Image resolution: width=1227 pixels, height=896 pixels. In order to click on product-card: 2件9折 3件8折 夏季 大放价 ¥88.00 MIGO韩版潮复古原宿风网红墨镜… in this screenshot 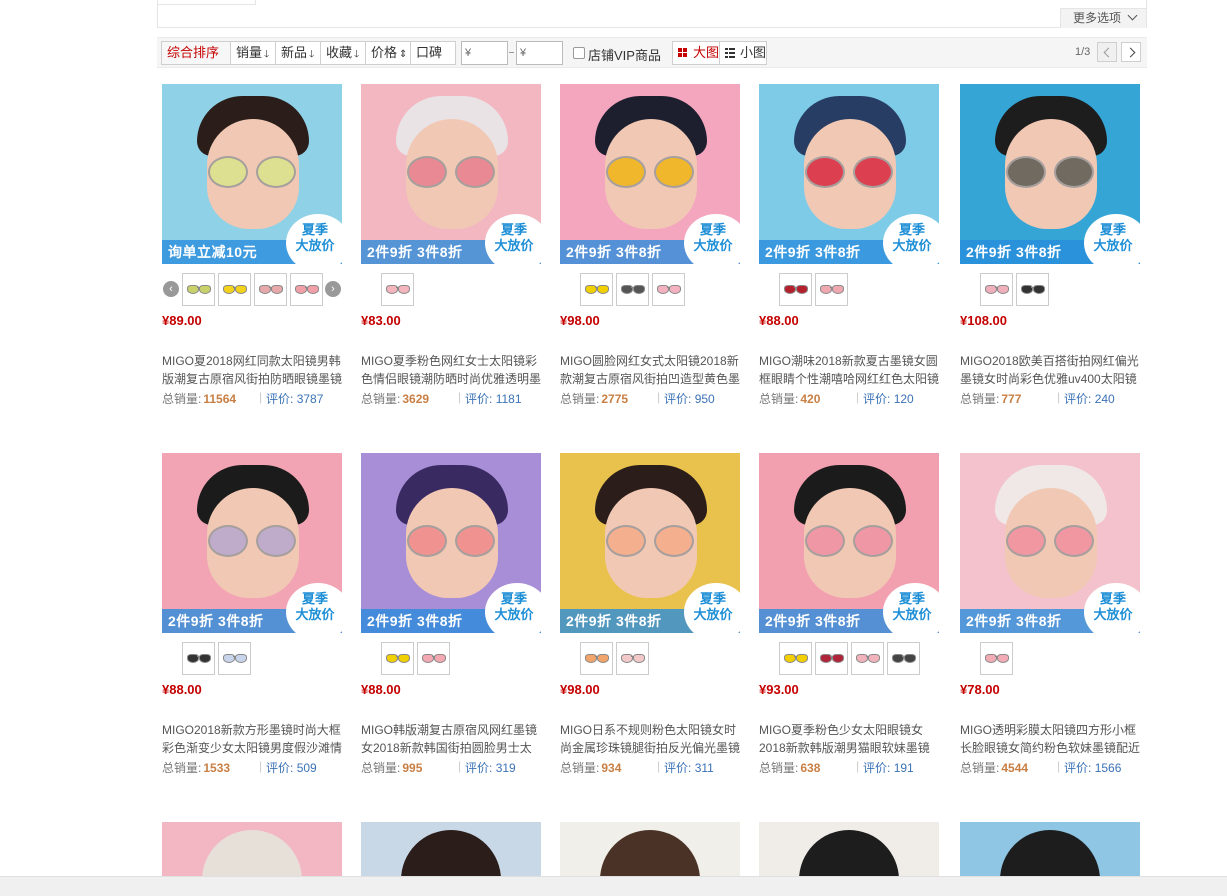, I will do `click(452, 618)`.